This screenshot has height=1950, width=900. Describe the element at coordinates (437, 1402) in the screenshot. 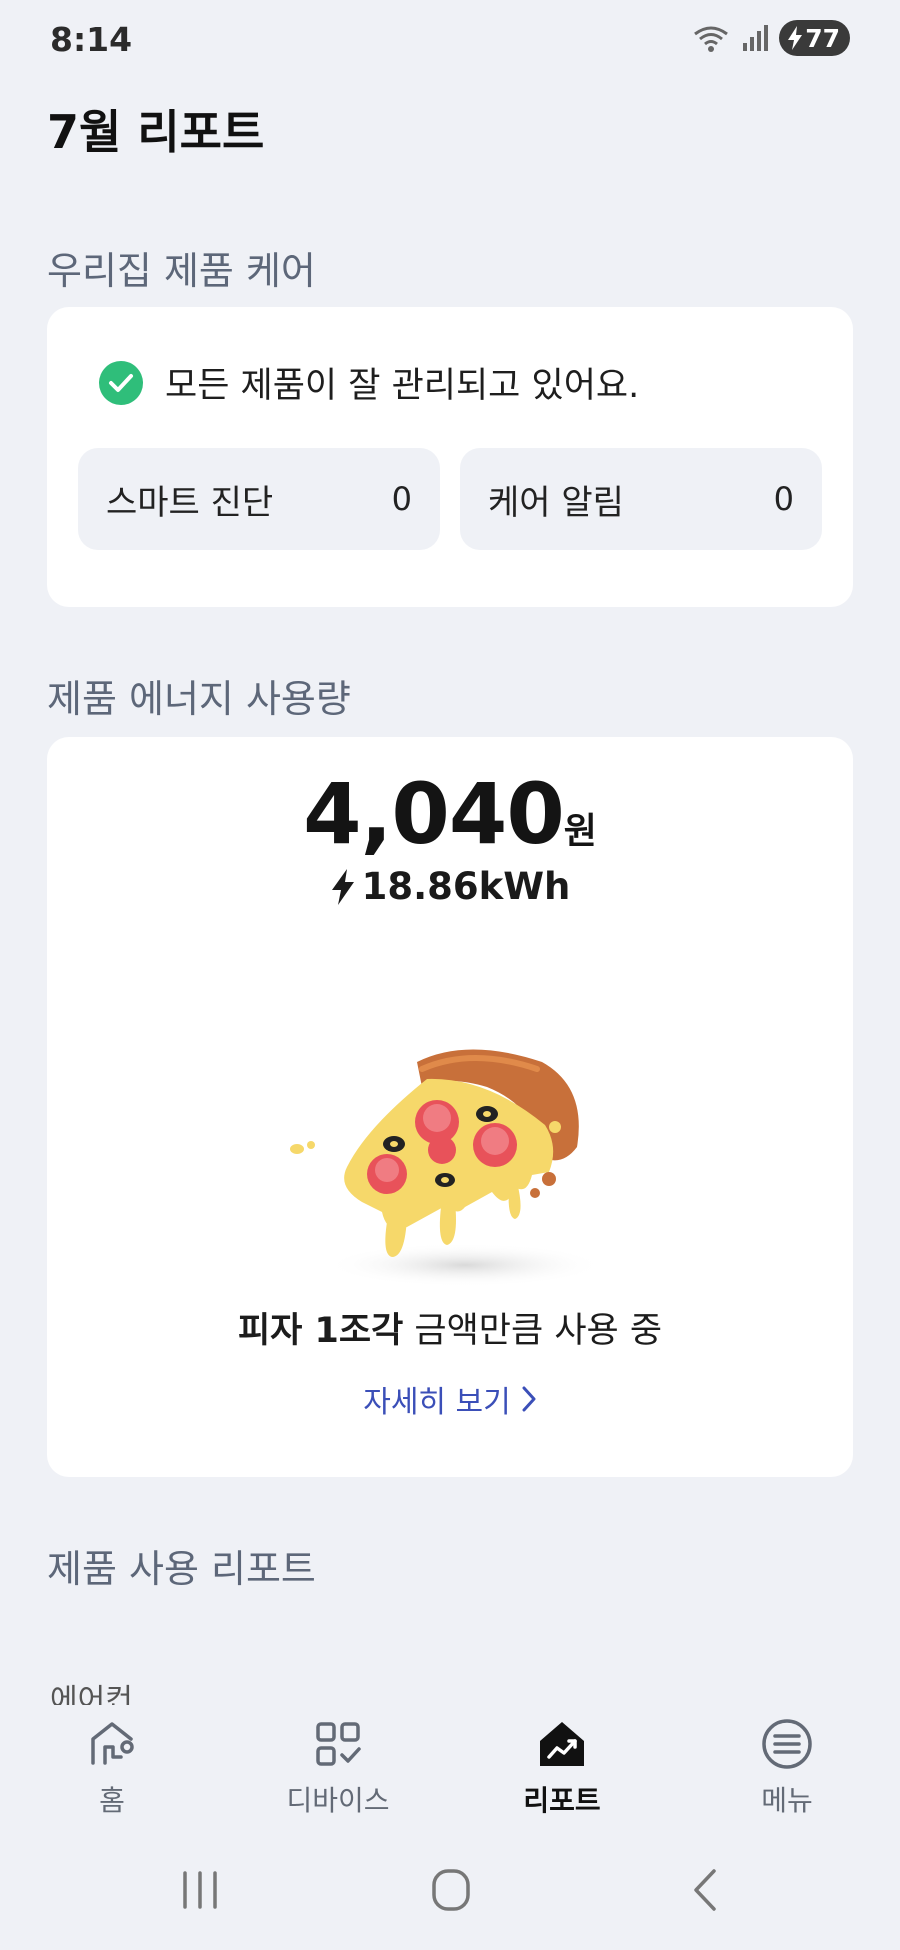

I see `view-details-label: 자세히 보기` at that location.